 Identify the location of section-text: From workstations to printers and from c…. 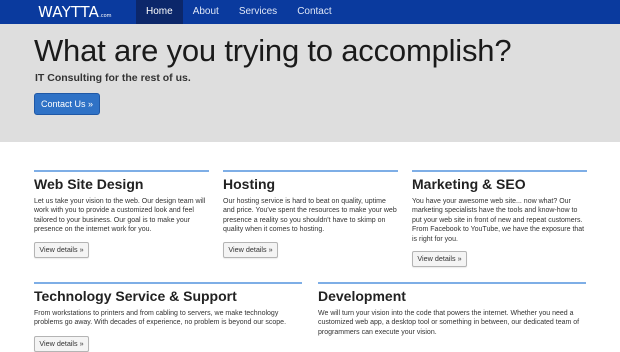
(160, 318).